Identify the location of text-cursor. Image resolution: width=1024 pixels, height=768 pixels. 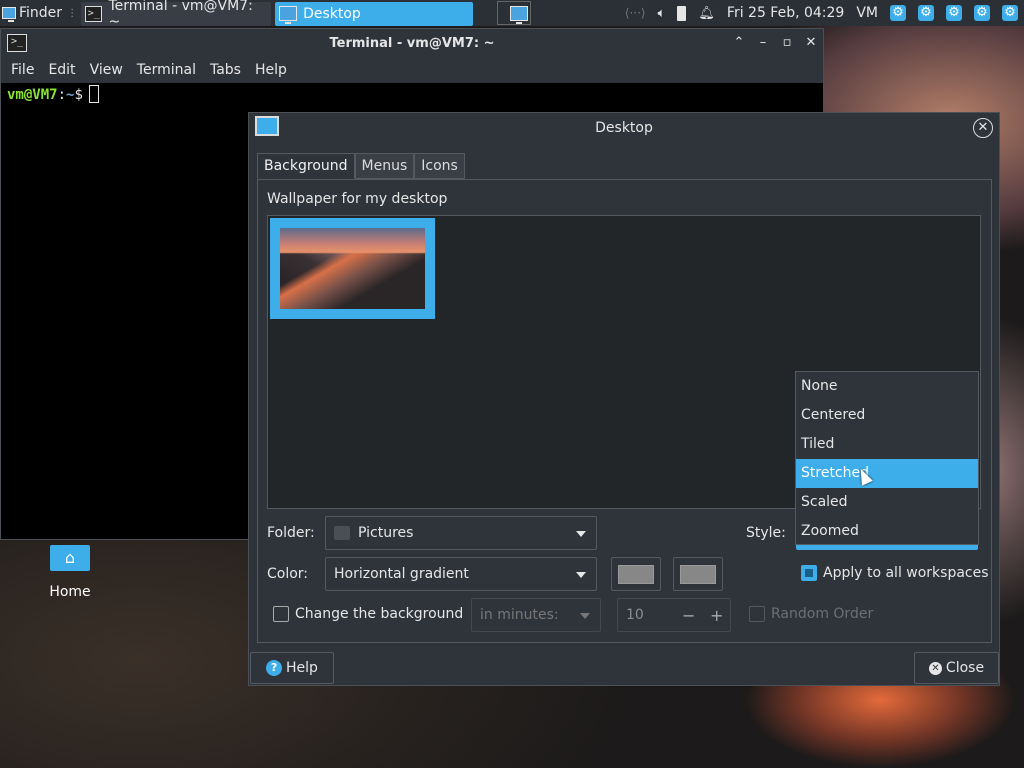
(93, 94).